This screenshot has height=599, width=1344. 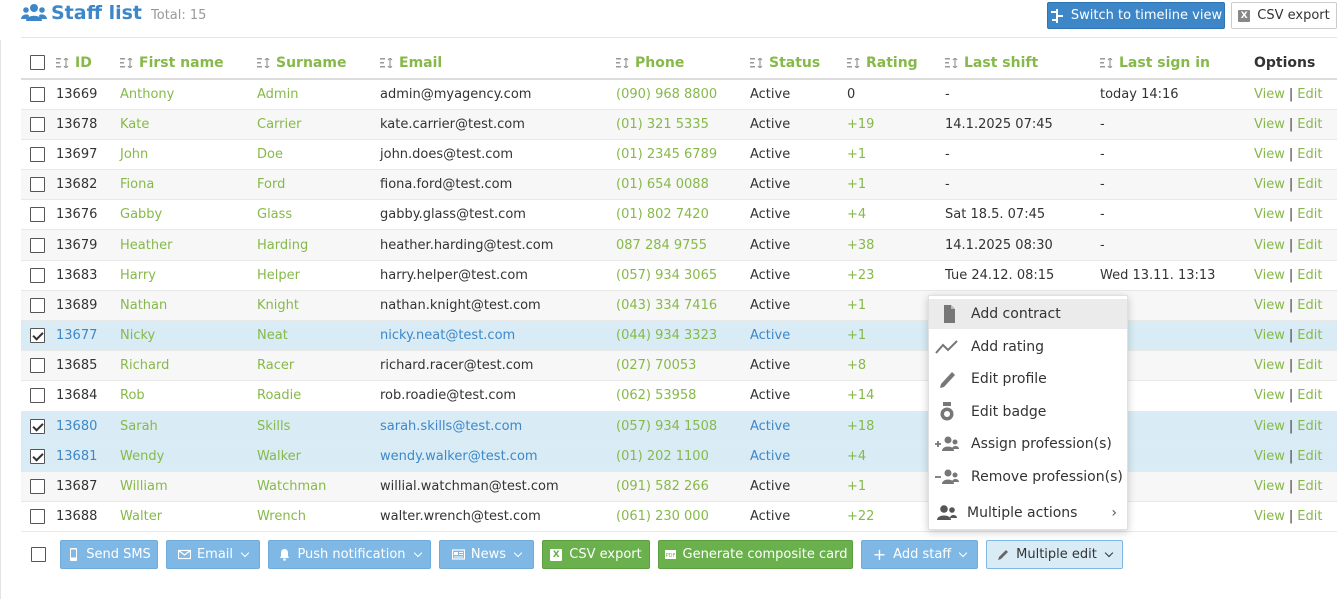 What do you see at coordinates (38, 554) in the screenshot?
I see `select-all-bottom-checkbox` at bounding box center [38, 554].